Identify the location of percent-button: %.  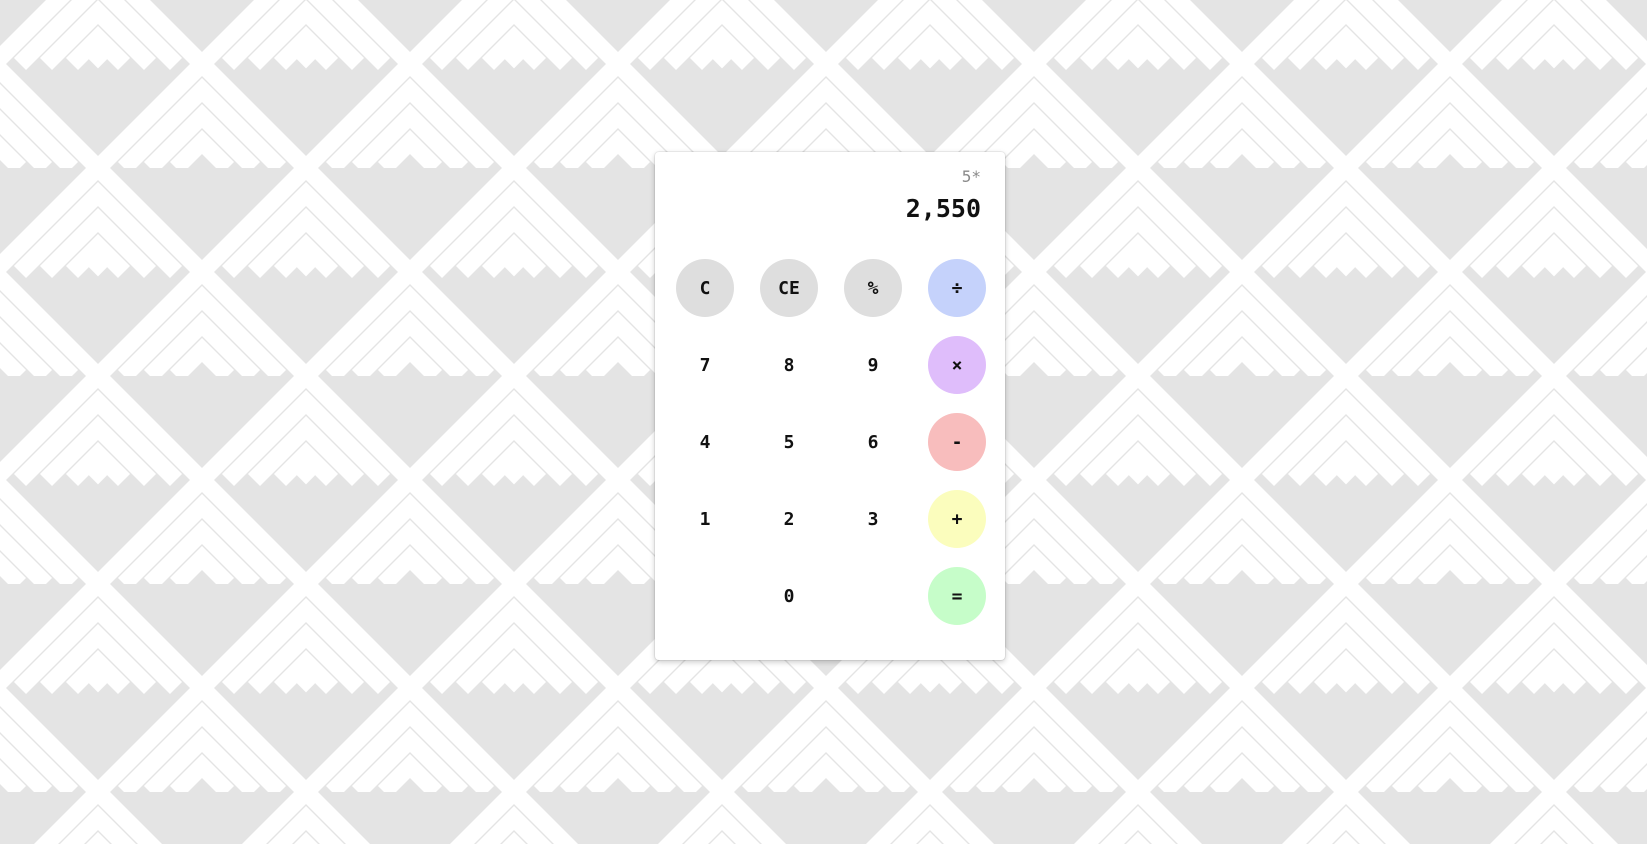
(873, 288).